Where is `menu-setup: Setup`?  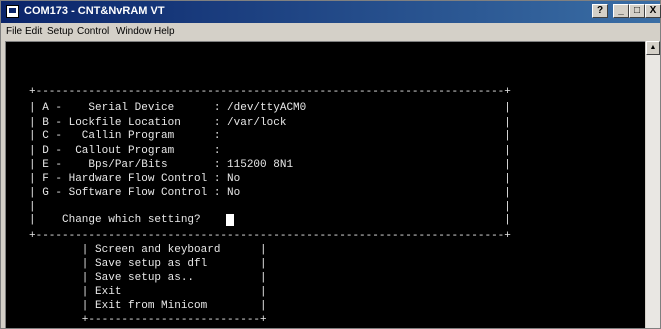 menu-setup: Setup is located at coordinates (60, 31).